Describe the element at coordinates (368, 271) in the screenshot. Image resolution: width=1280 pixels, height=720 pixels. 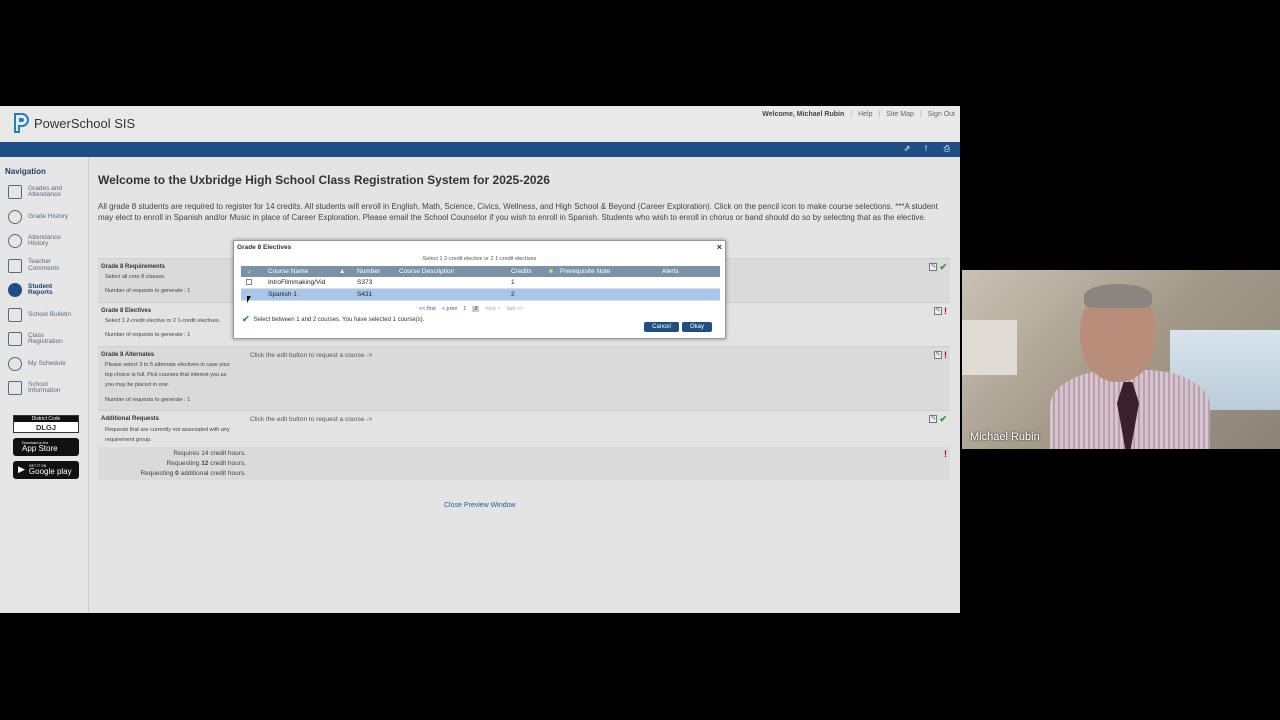
I see `col-number: Number` at that location.